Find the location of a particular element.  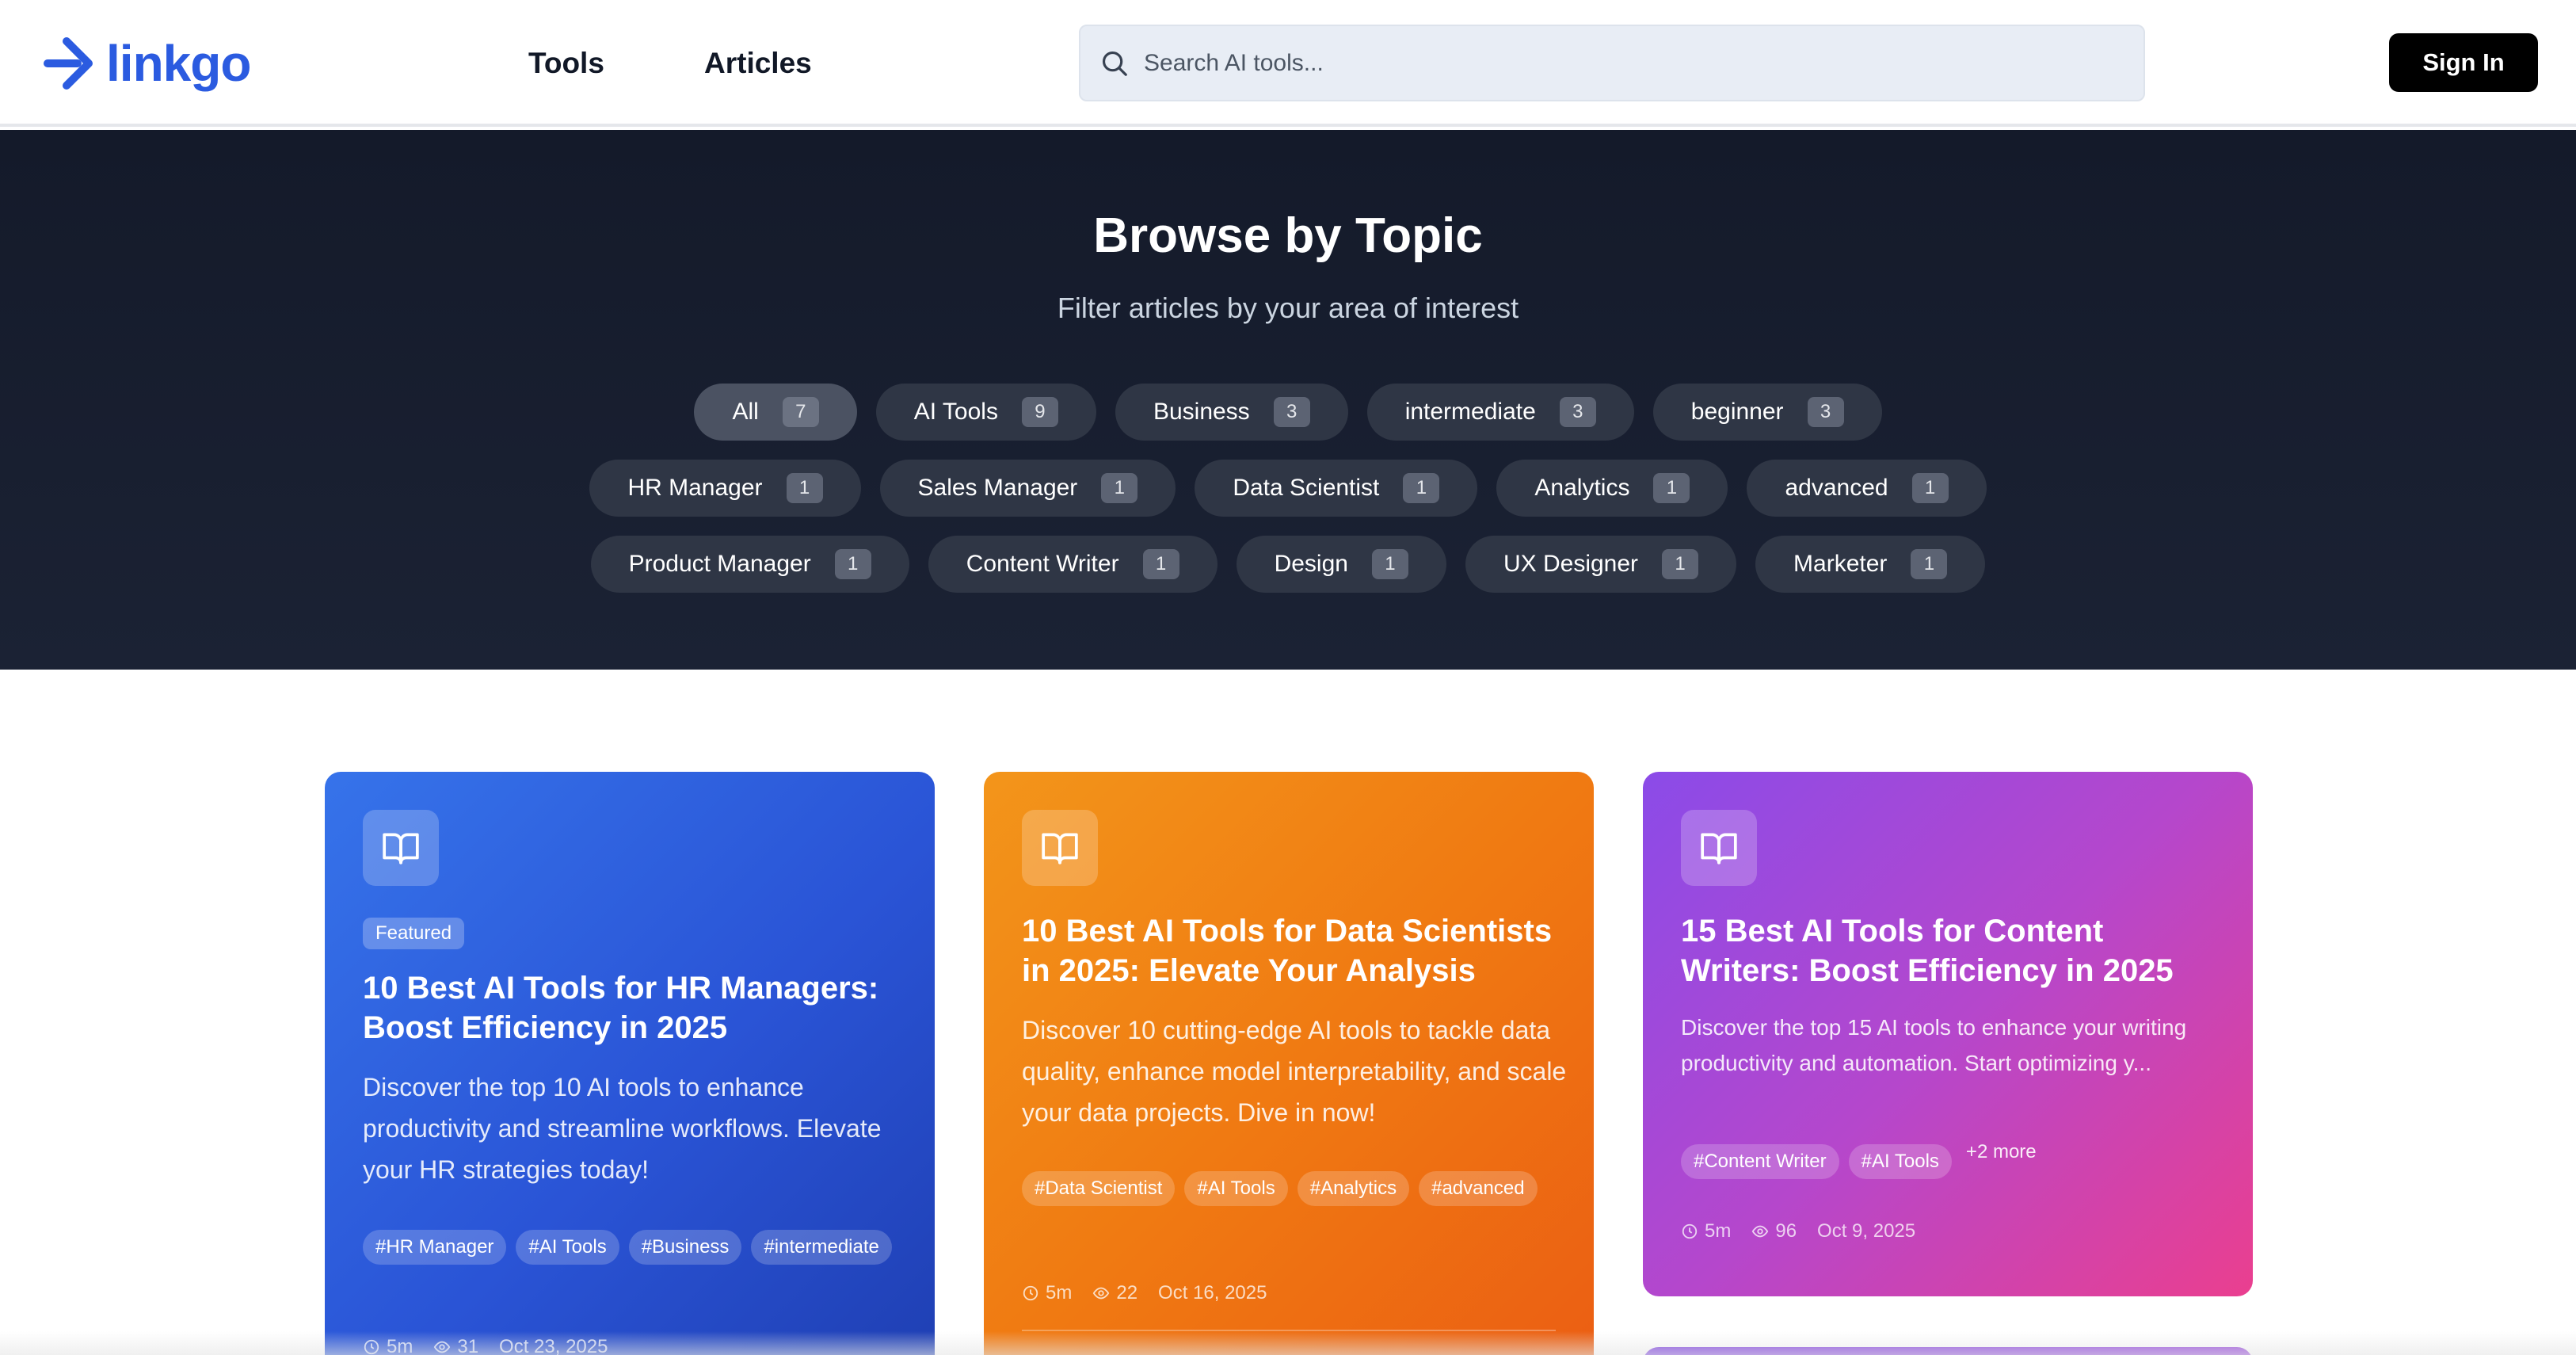

article-tags: #Content Writer #AI Tools +2 more is located at coordinates (1954, 1160).